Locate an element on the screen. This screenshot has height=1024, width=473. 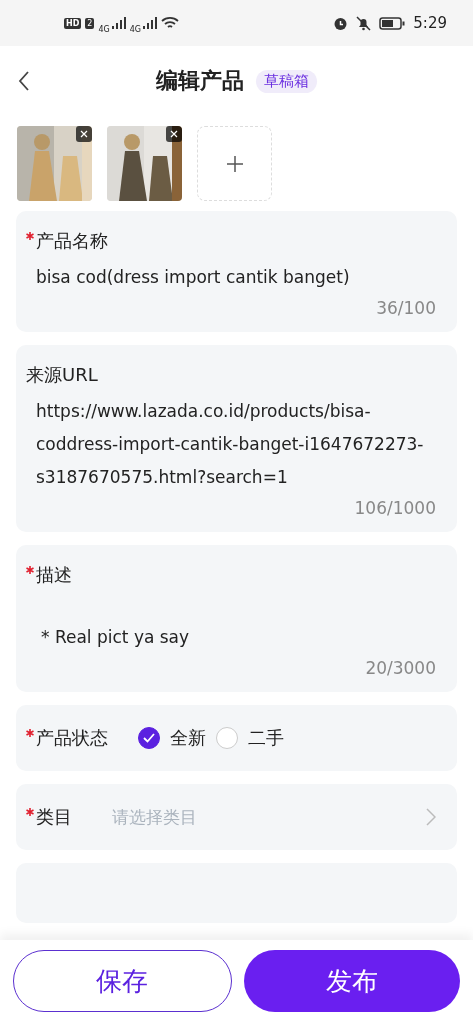
field-label: 产品名称 is located at coordinates (72, 241).